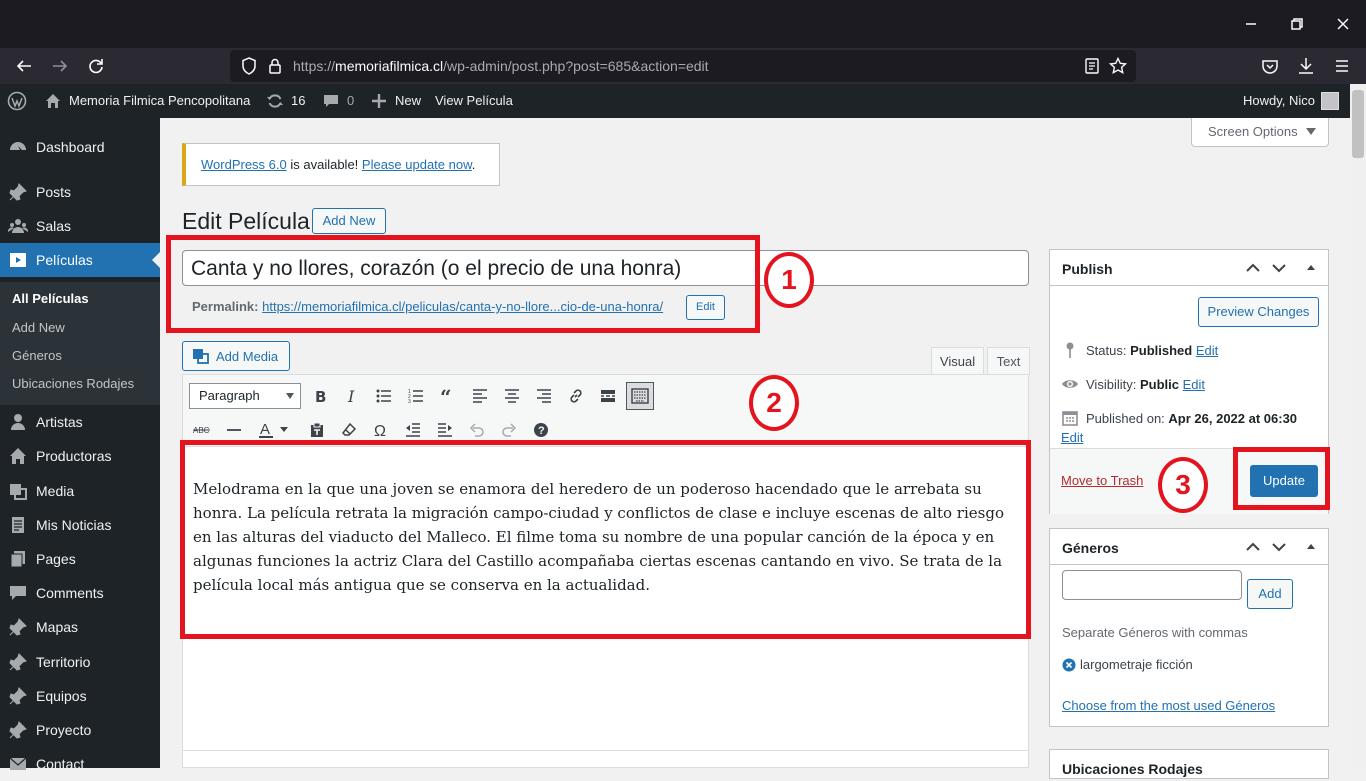 The height and width of the screenshot is (781, 1366). Describe the element at coordinates (80, 226) in the screenshot. I see `sidebar-item-salas: Salas` at that location.